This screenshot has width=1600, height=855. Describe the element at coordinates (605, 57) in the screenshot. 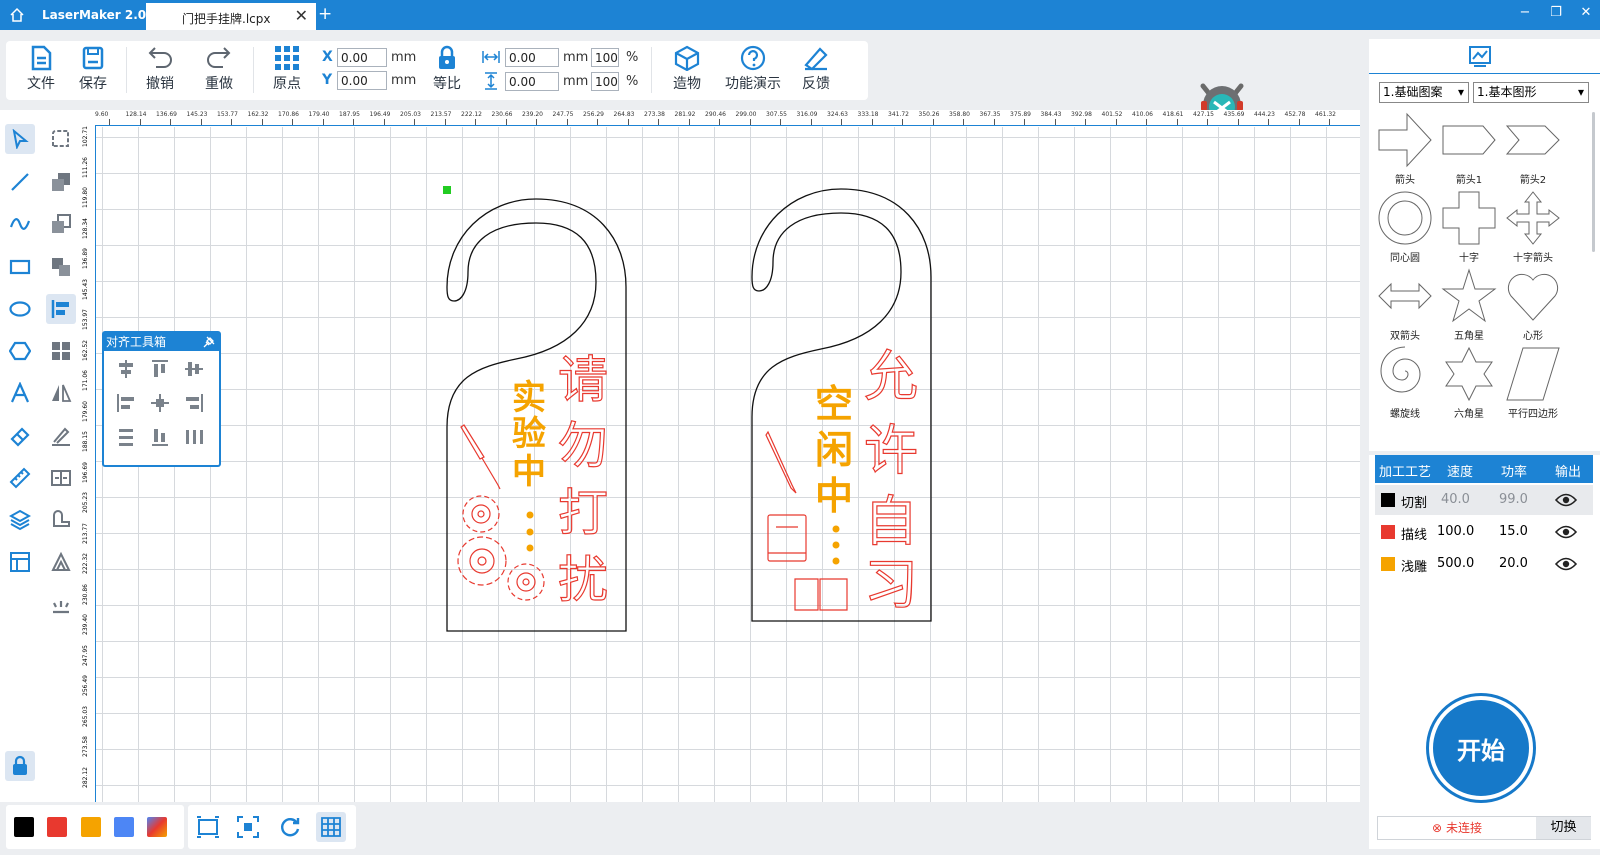

I see `width-percent-input` at that location.